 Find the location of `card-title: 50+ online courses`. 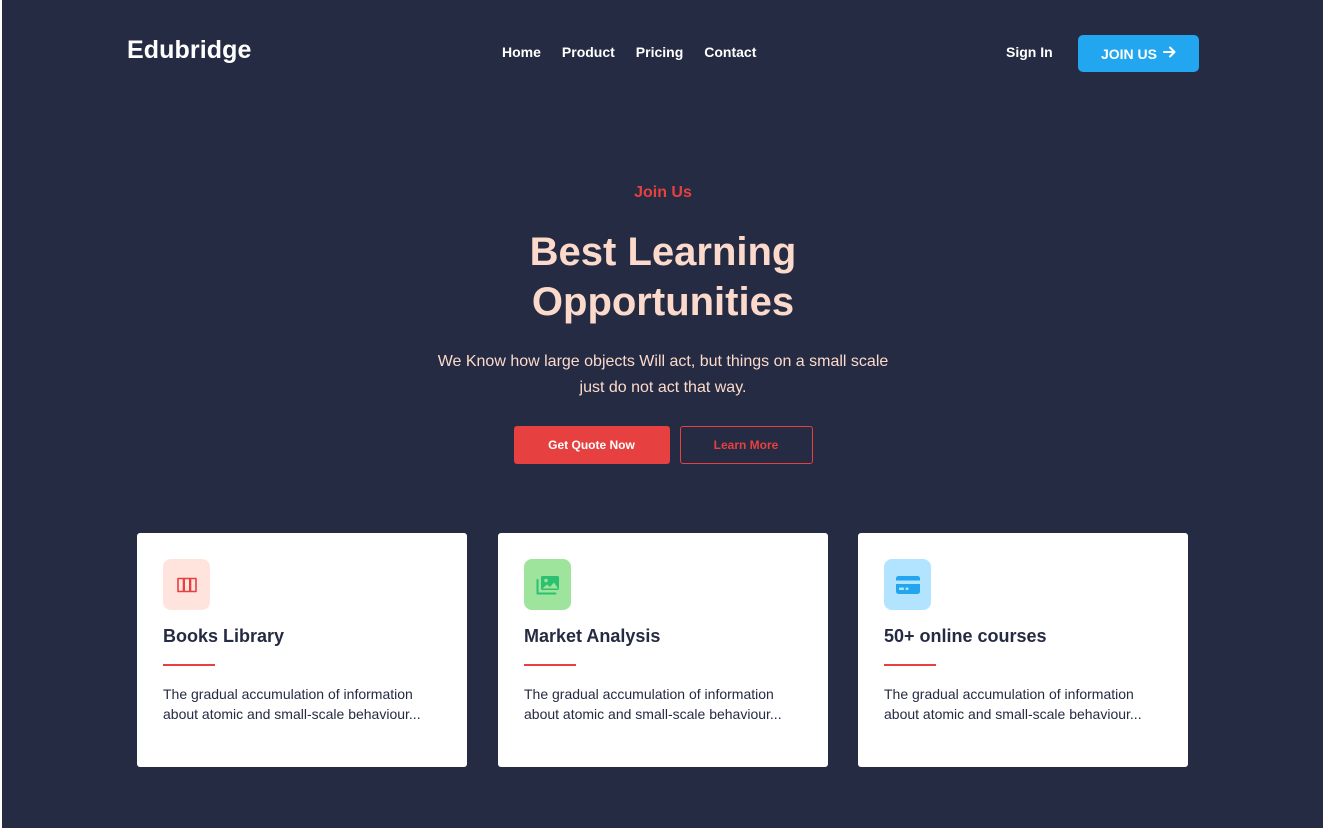

card-title: 50+ online courses is located at coordinates (965, 636).